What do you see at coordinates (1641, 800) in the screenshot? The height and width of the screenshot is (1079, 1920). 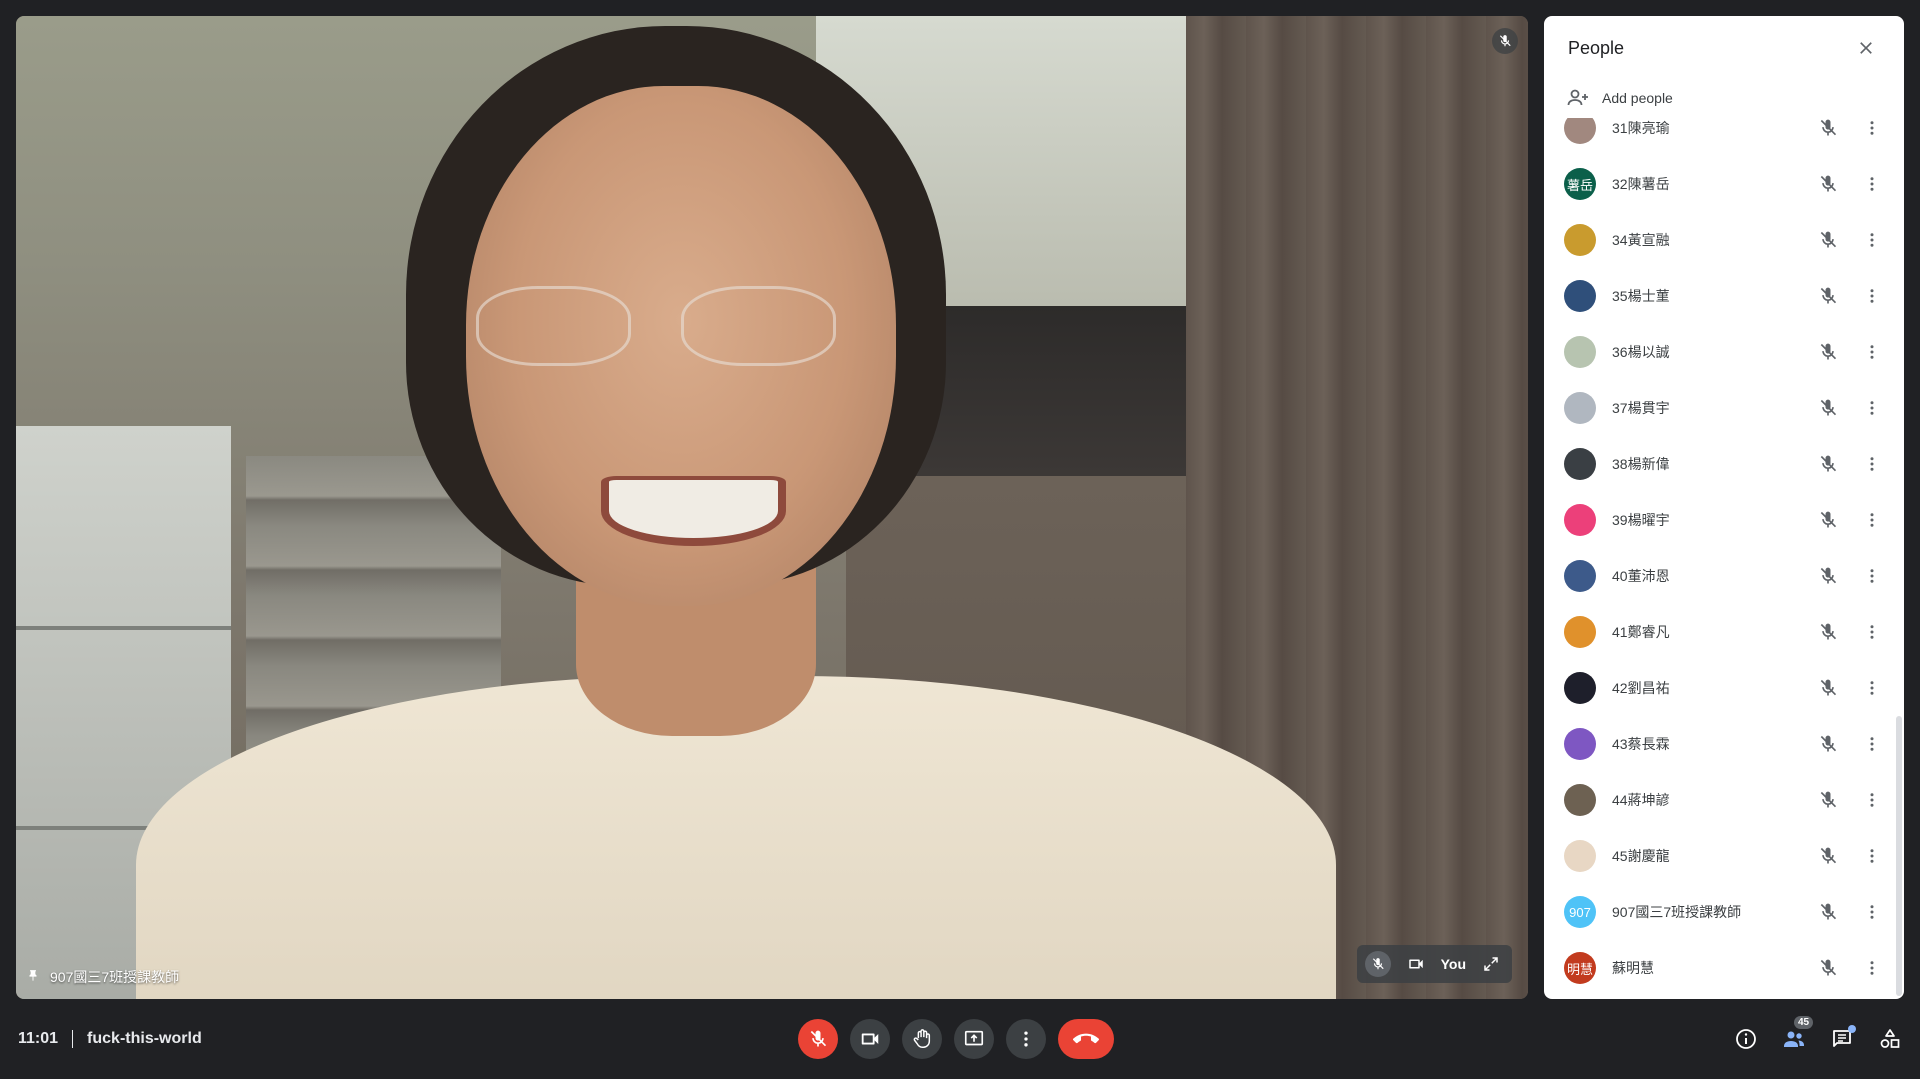 I see `participant-name: 44蔣坤諺` at bounding box center [1641, 800].